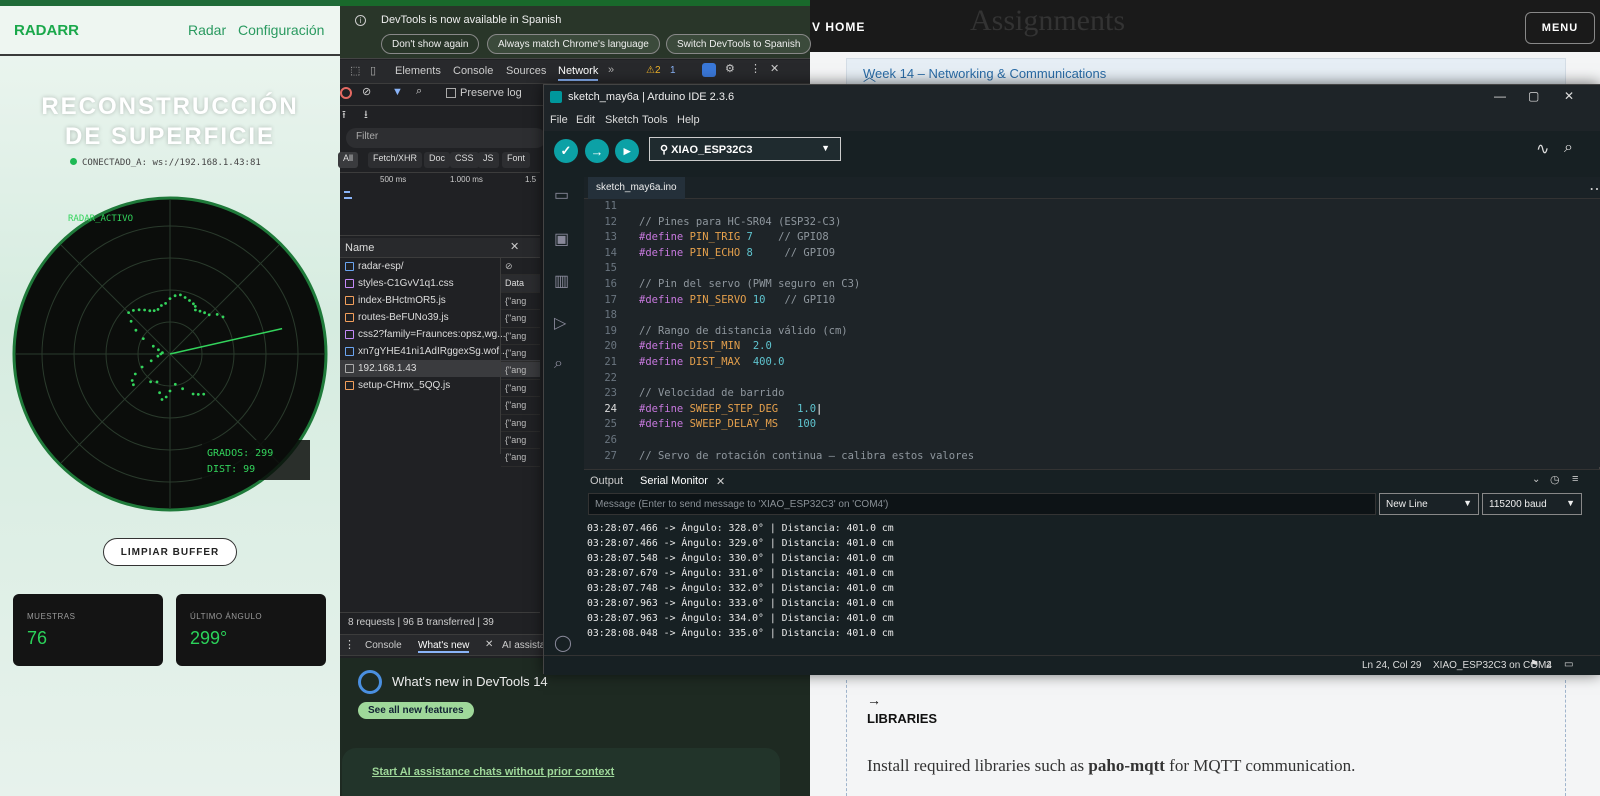  I want to click on baud-rate-select: 115200 baud ▼, so click(1532, 504).